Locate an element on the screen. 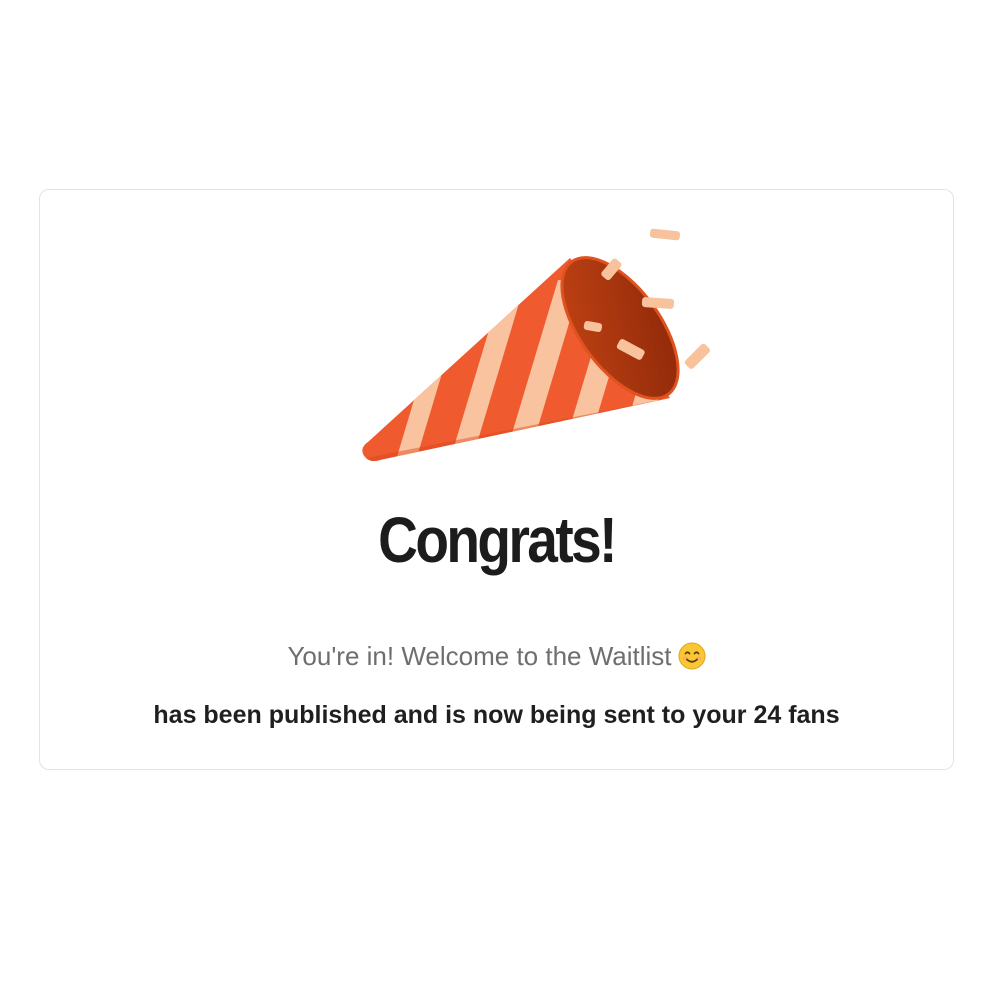 Image resolution: width=1000 pixels, height=990 pixels. welcome-subtitle-text: You're in! Welcome to the Waitlist is located at coordinates (479, 656).